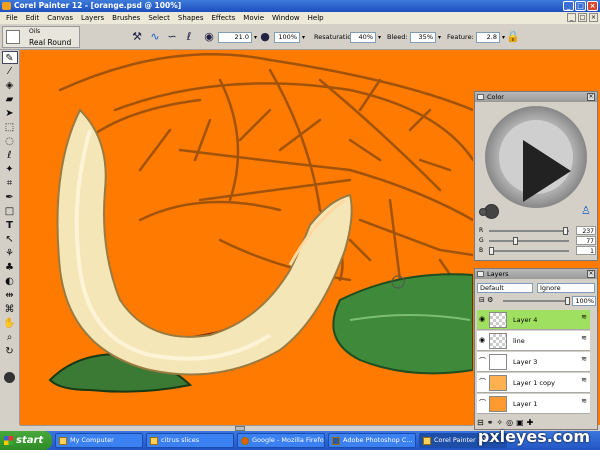  Describe the element at coordinates (10, 169) in the screenshot. I see `magic-wand-tool-icon: ✦` at that location.